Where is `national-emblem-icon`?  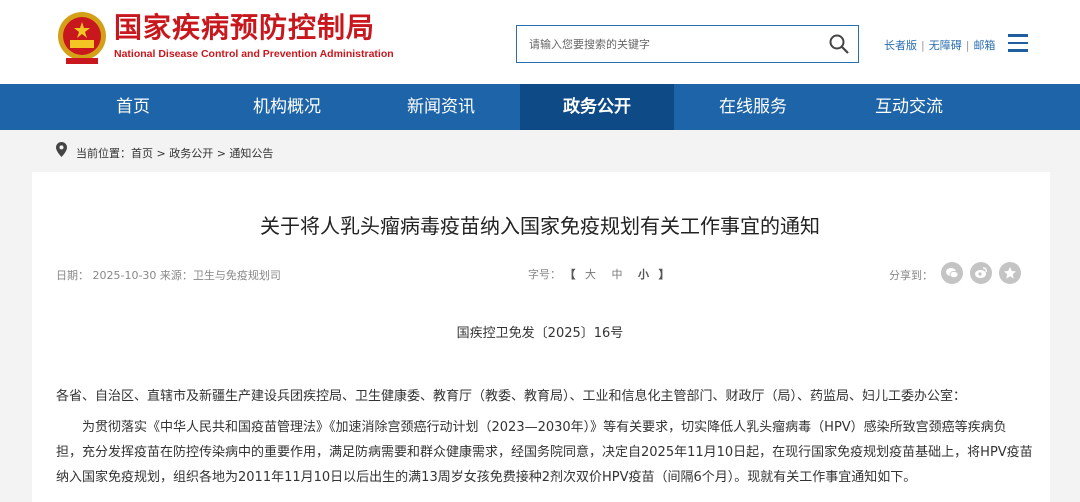 national-emblem-icon is located at coordinates (82, 38).